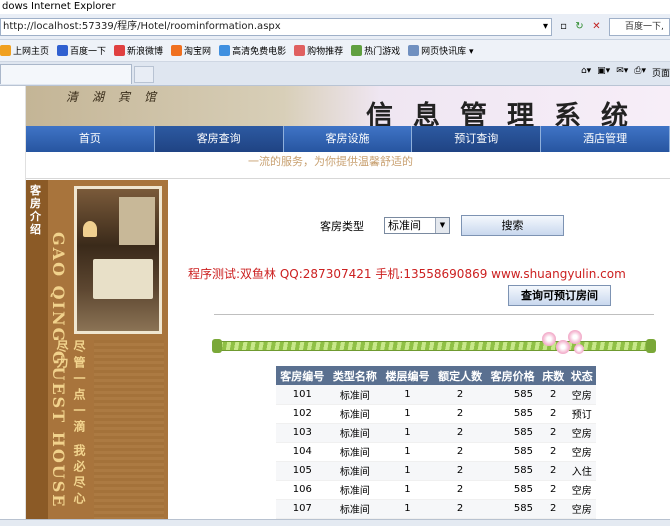  What do you see at coordinates (640, 72) in the screenshot?
I see `print-icon: ⎙▾` at bounding box center [640, 72].